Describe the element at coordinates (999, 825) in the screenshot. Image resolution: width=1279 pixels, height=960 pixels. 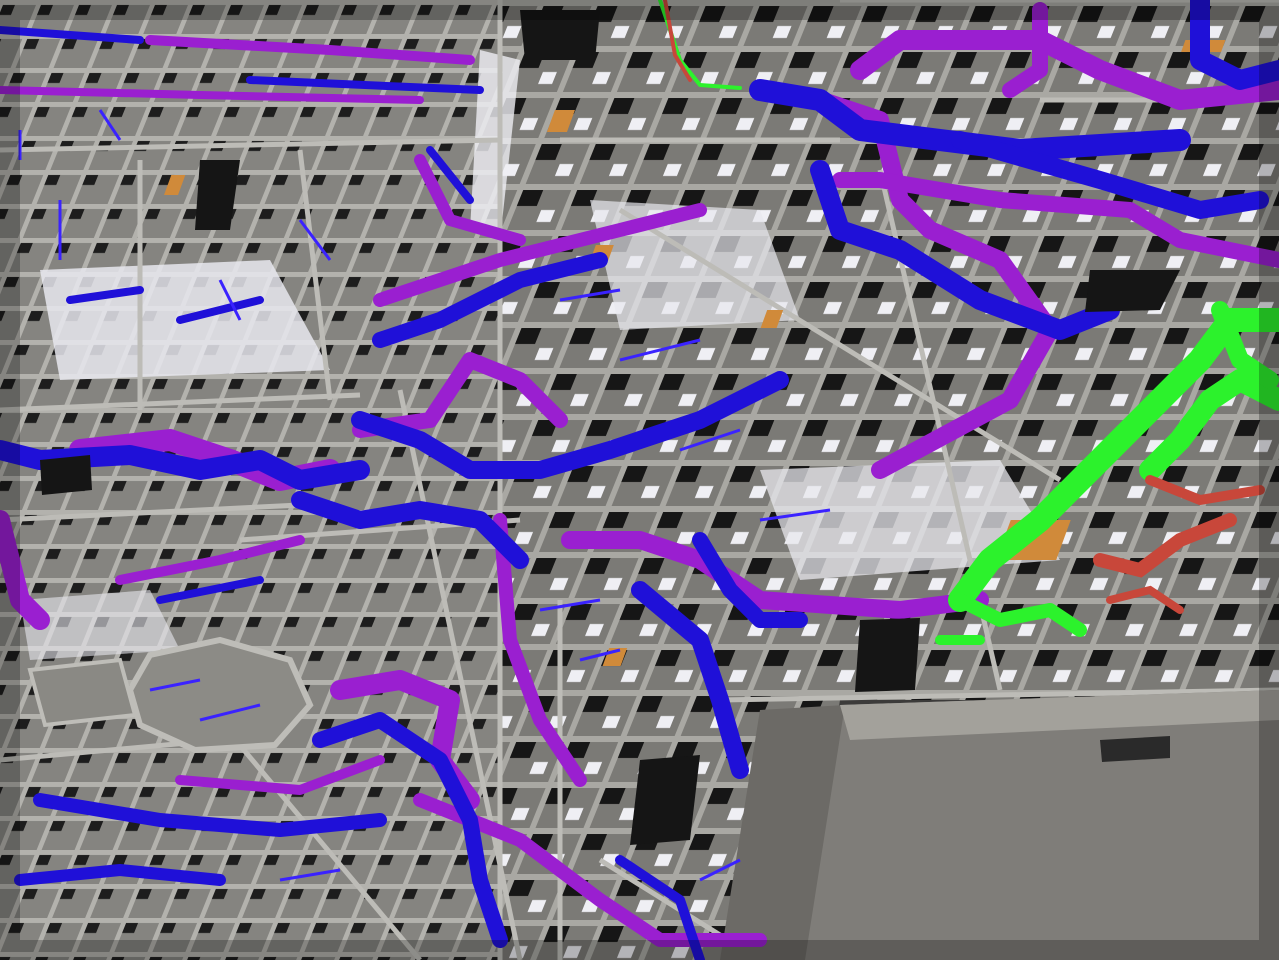
I see `roof-slab` at that location.